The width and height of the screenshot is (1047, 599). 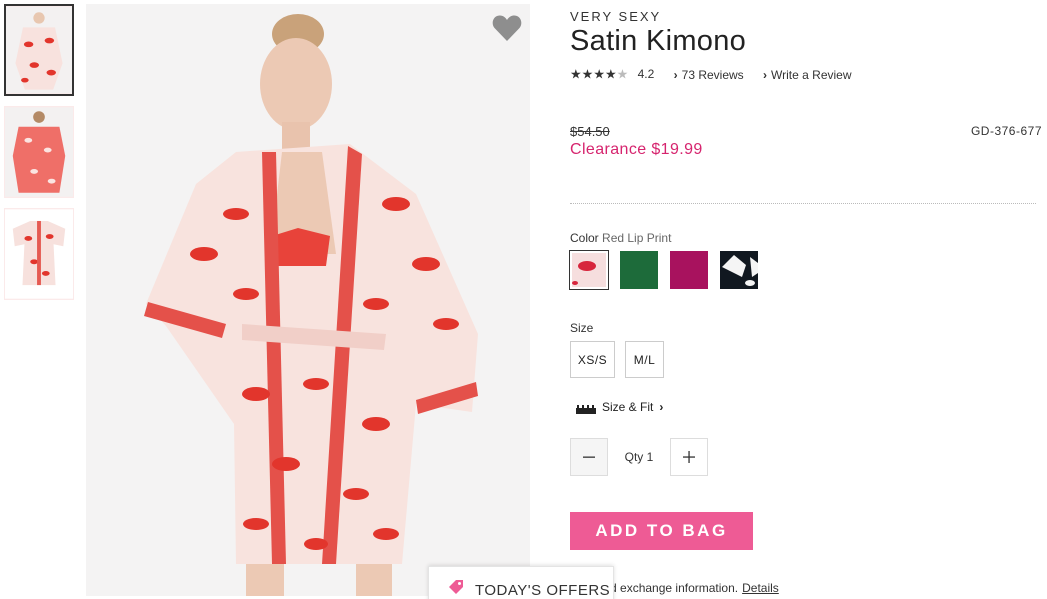 I want to click on returns-details-link: Details, so click(x=760, y=588).